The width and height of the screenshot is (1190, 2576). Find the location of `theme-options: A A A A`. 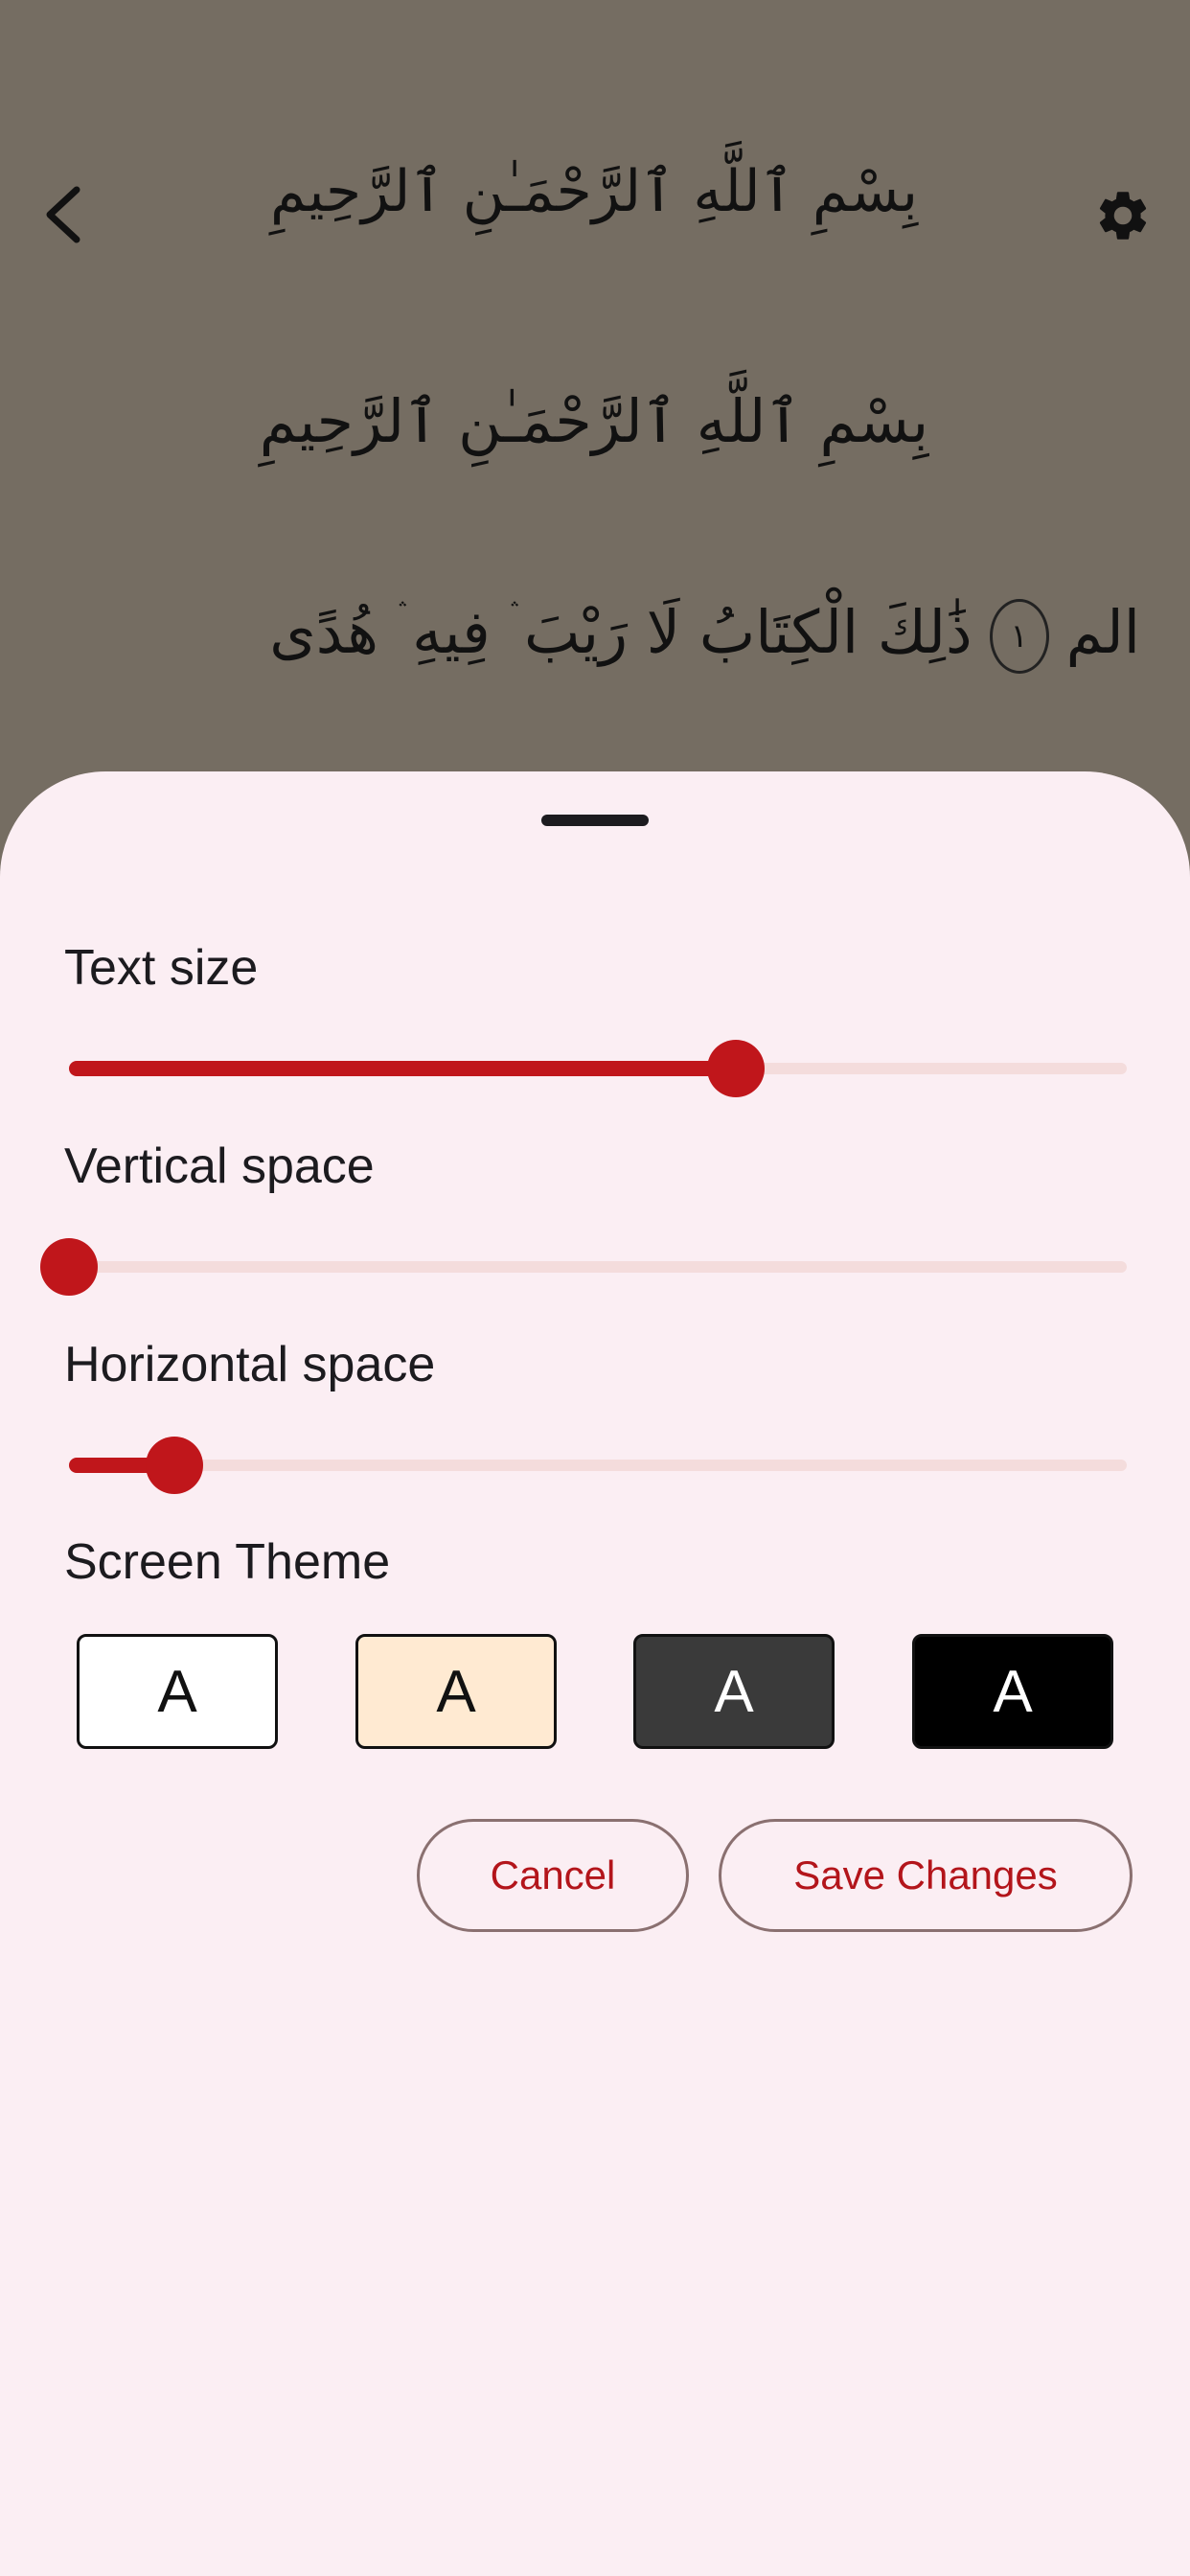

theme-options: A A A A is located at coordinates (595, 1691).